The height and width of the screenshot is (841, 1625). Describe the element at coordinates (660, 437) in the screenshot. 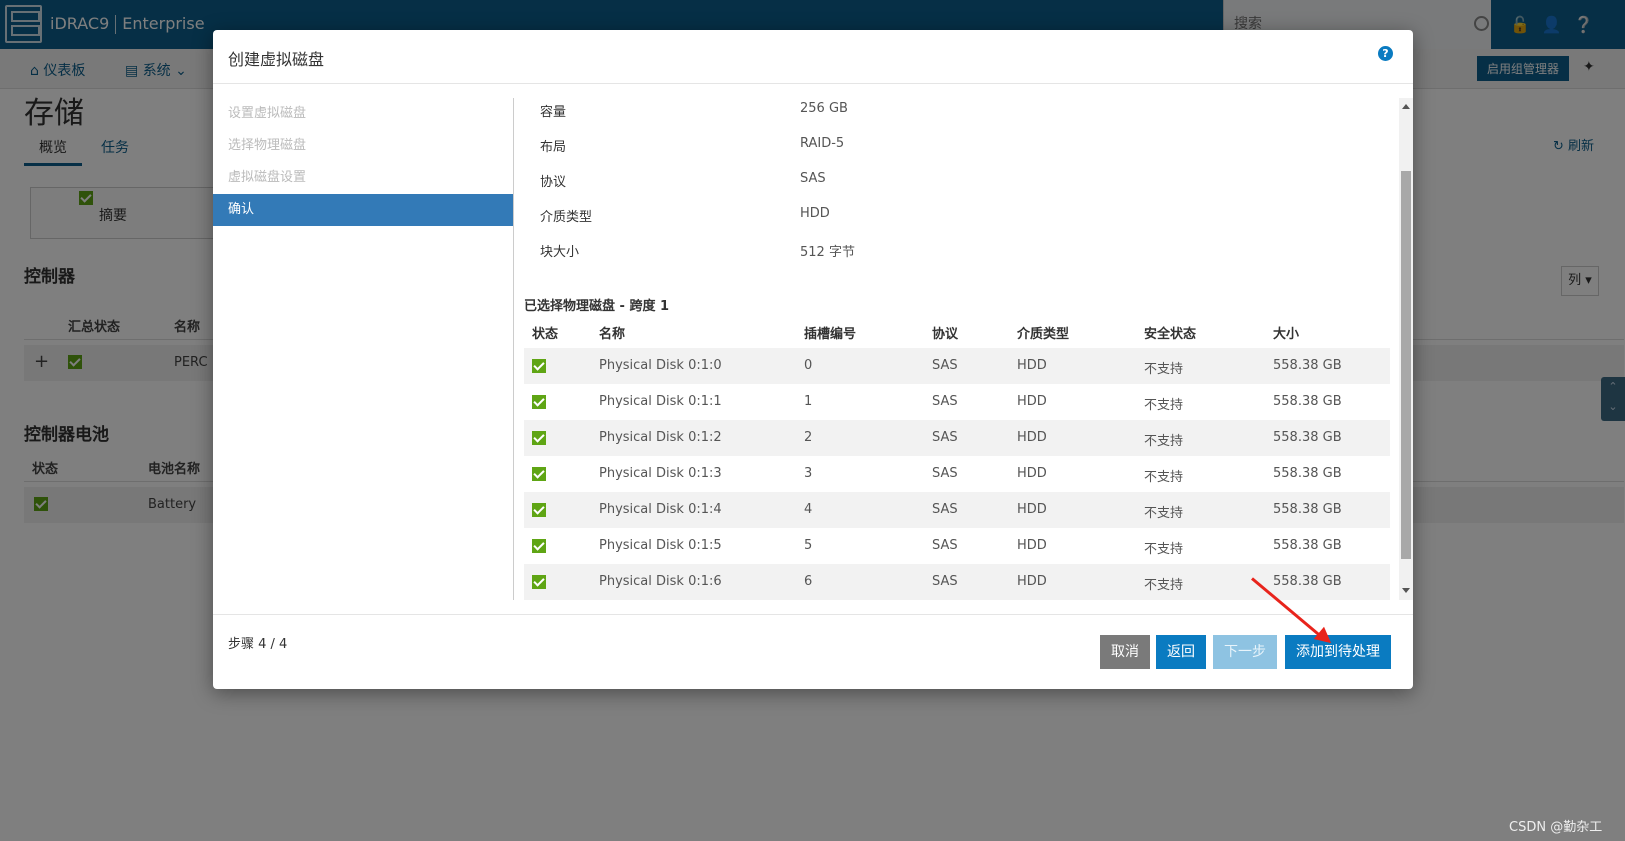

I see `disk-name: Physical Disk 0:1:2` at that location.